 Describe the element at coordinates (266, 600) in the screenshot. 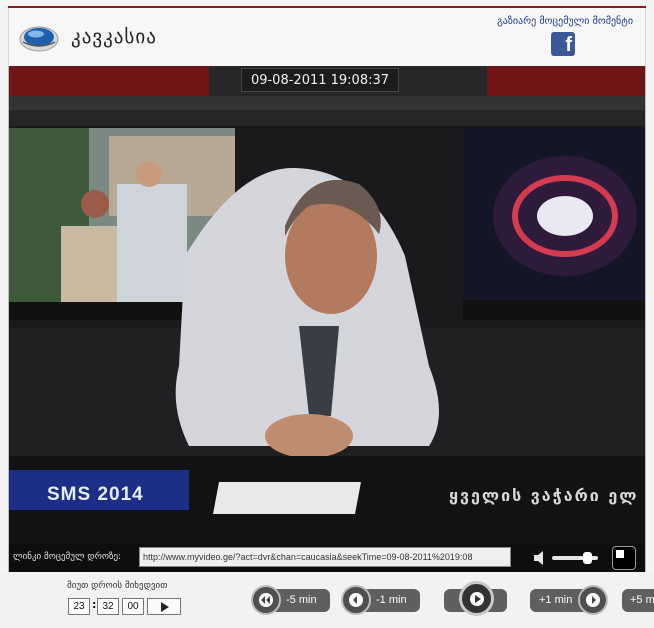

I see `rewind-double-icon` at that location.